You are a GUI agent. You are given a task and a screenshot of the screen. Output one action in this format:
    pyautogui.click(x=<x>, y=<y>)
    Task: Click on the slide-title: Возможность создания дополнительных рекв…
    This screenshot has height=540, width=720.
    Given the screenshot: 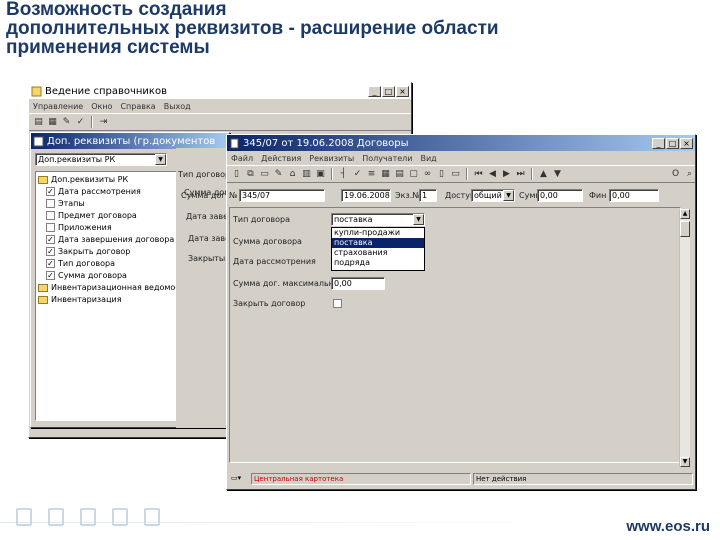 What is the action you would take?
    pyautogui.click(x=356, y=28)
    